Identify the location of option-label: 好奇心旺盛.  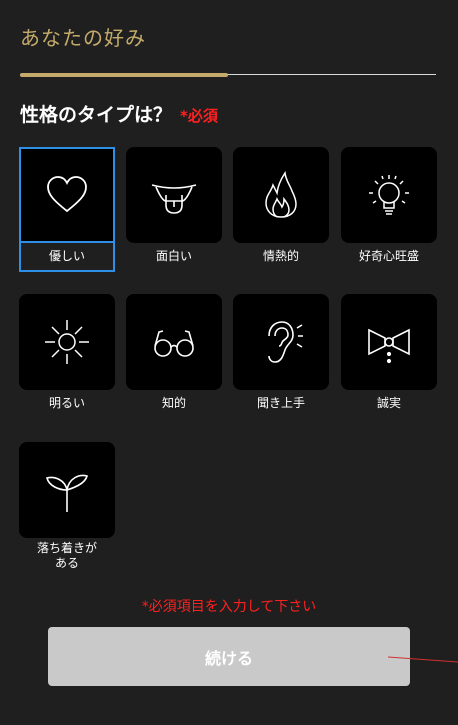
(388, 256).